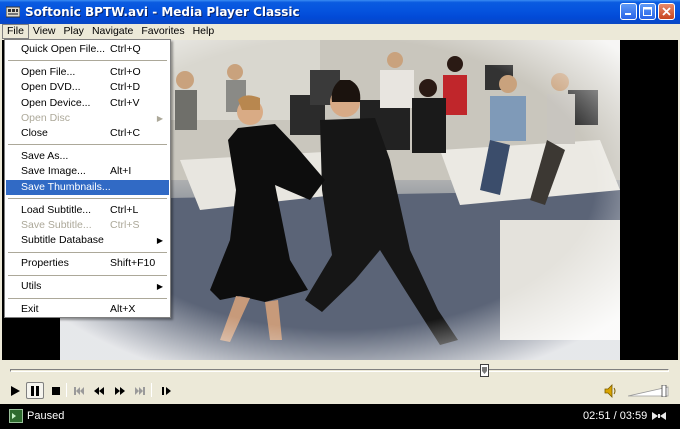  Describe the element at coordinates (162, 31) in the screenshot. I see `menu-favorites: Favorites` at that location.